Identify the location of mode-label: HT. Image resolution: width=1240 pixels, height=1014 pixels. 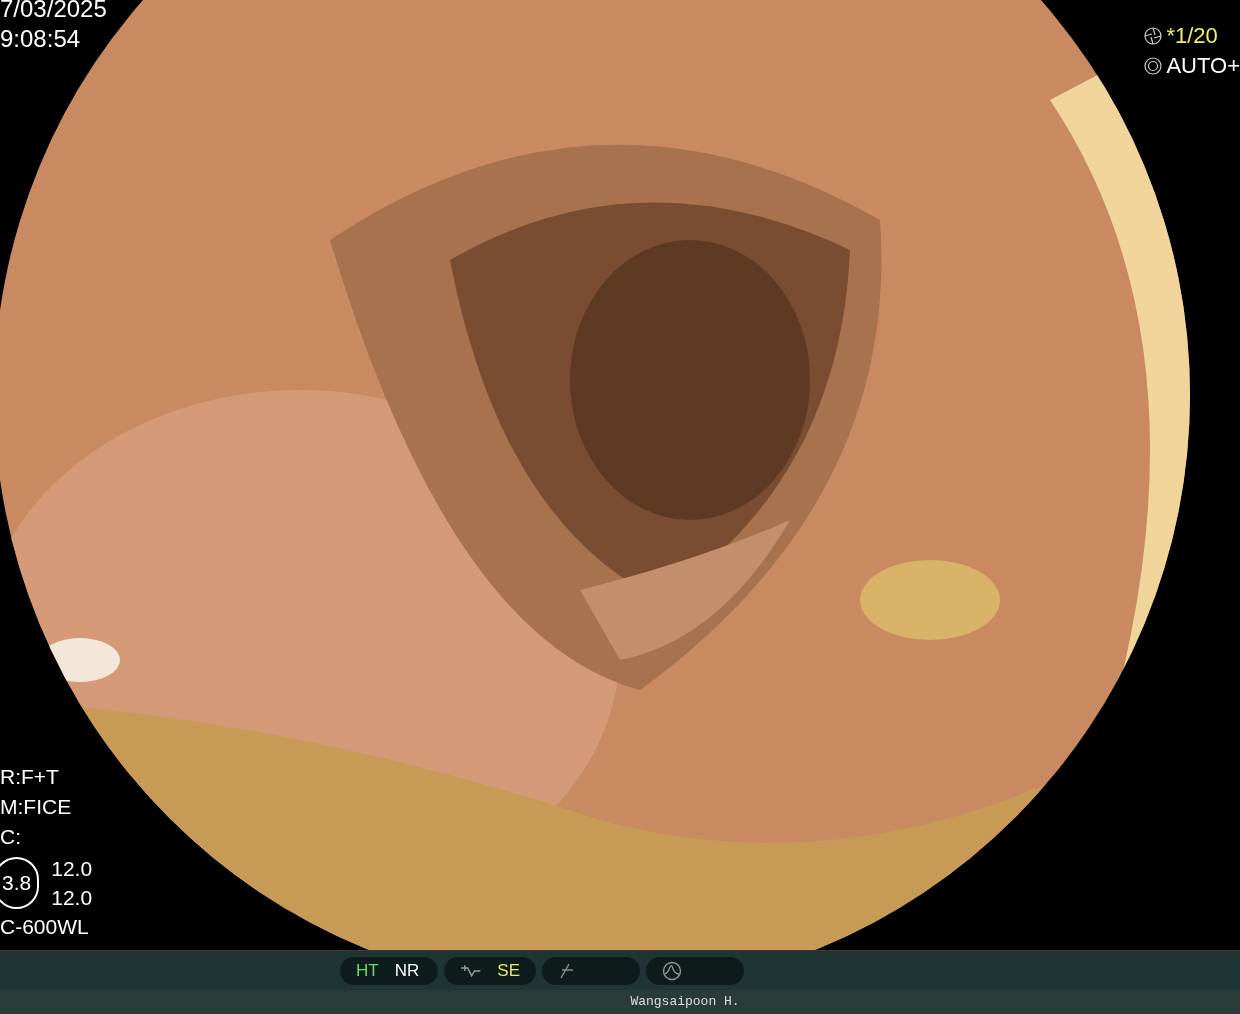
(367, 970).